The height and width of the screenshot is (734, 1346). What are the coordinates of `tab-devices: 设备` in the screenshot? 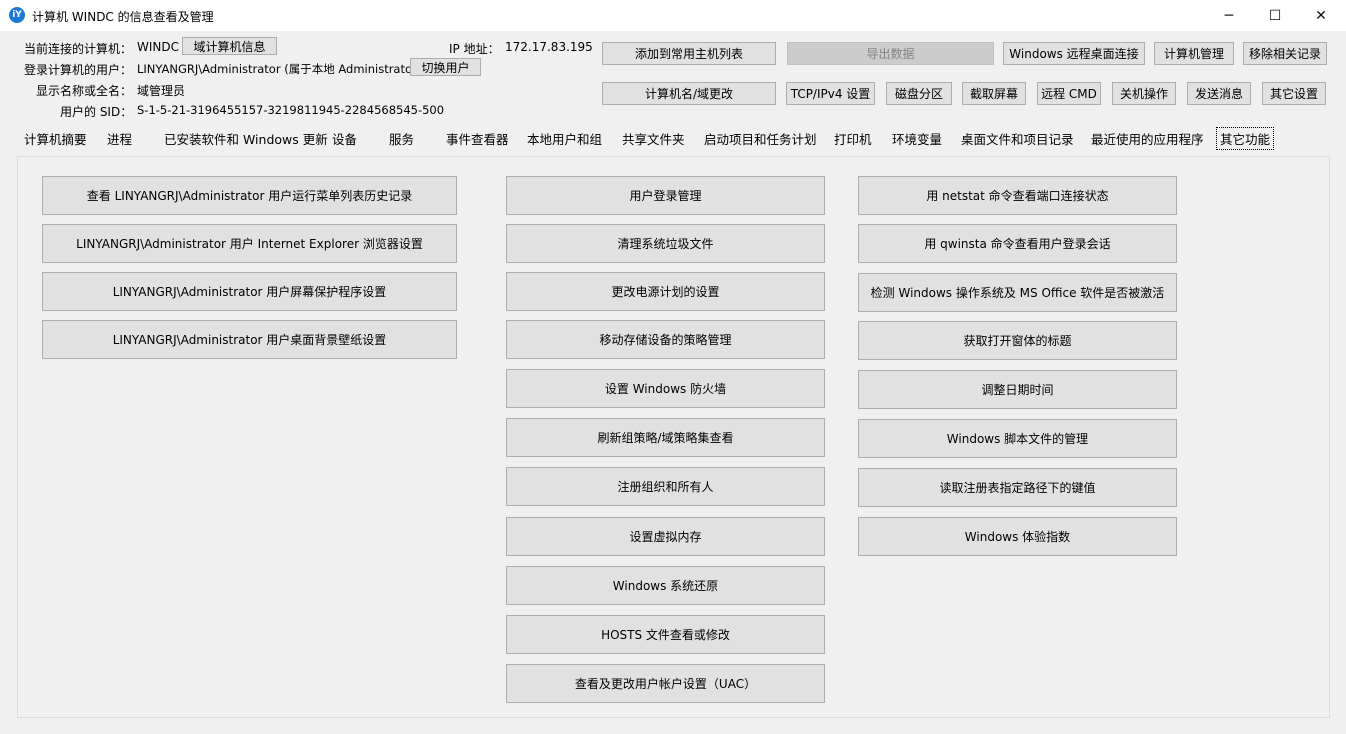 It's located at (344, 138).